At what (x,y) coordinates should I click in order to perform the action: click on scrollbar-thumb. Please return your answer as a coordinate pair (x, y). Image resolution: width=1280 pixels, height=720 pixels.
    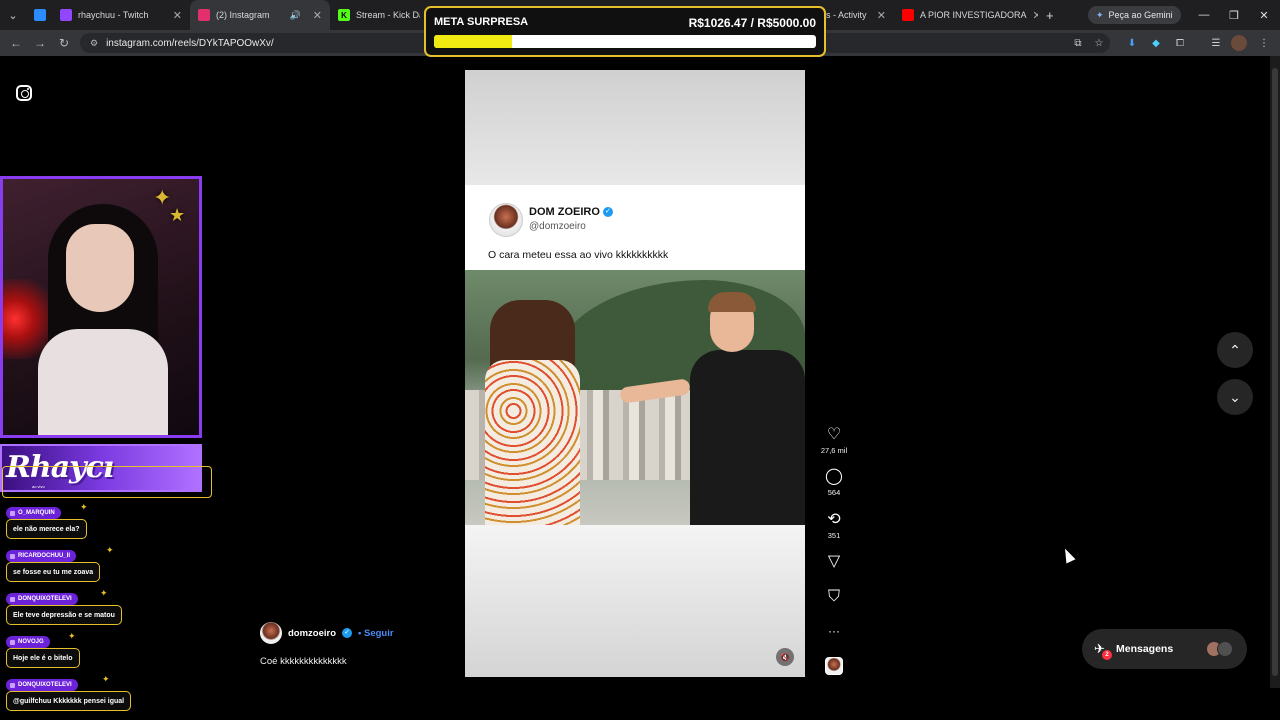
    Looking at the image, I should click on (1275, 372).